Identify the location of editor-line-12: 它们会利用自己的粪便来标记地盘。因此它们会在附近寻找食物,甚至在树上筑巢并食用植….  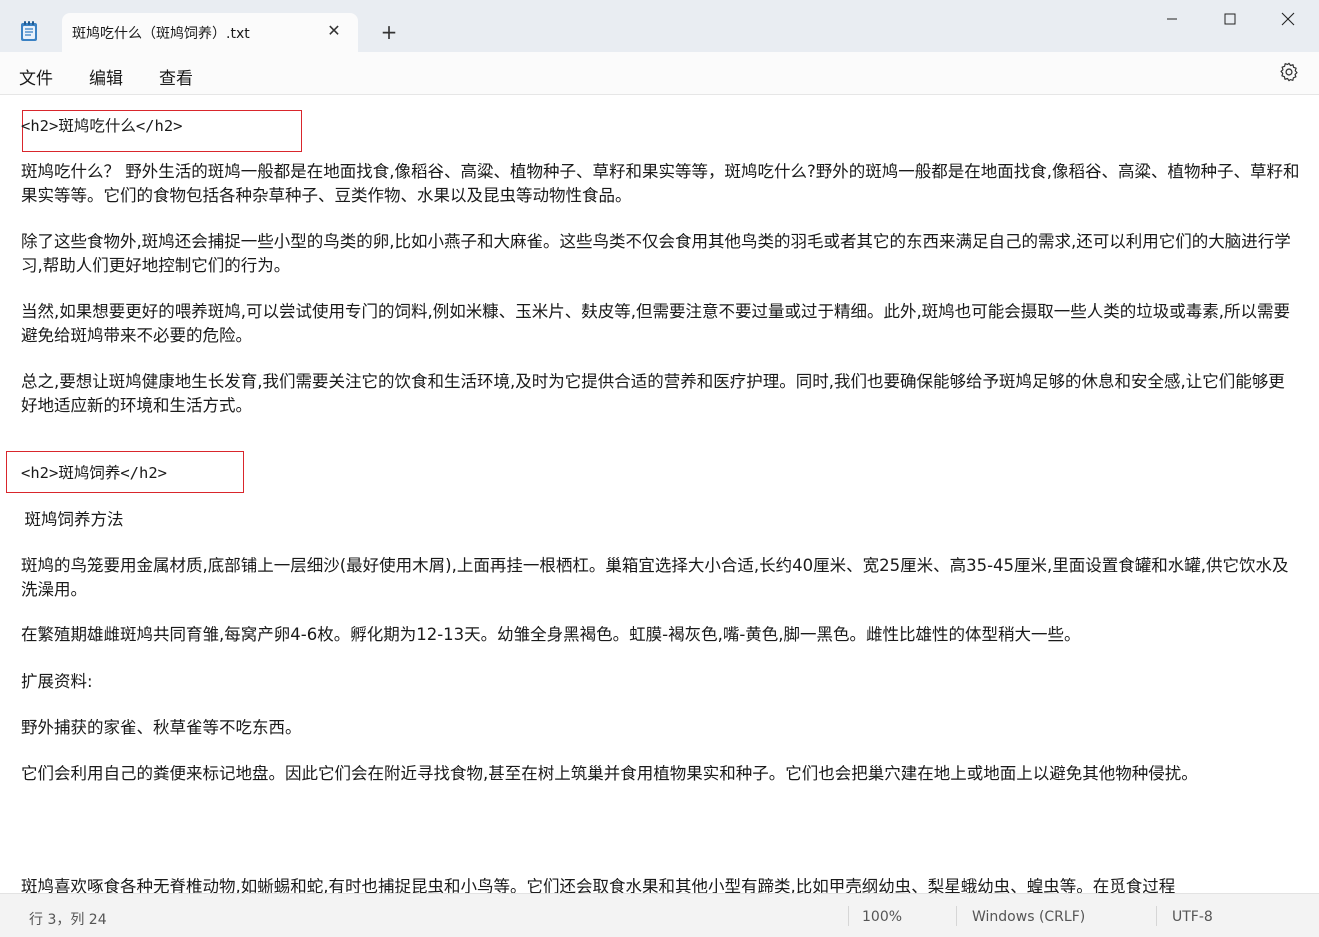
(609, 773).